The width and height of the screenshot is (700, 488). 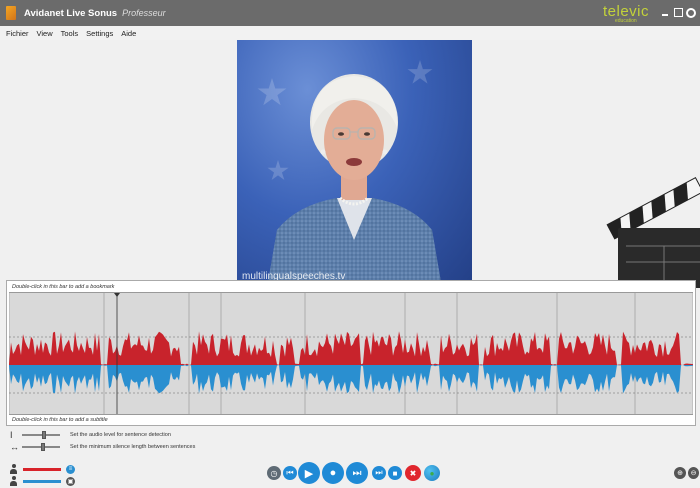 I want to click on stop-button: ■, so click(x=395, y=473).